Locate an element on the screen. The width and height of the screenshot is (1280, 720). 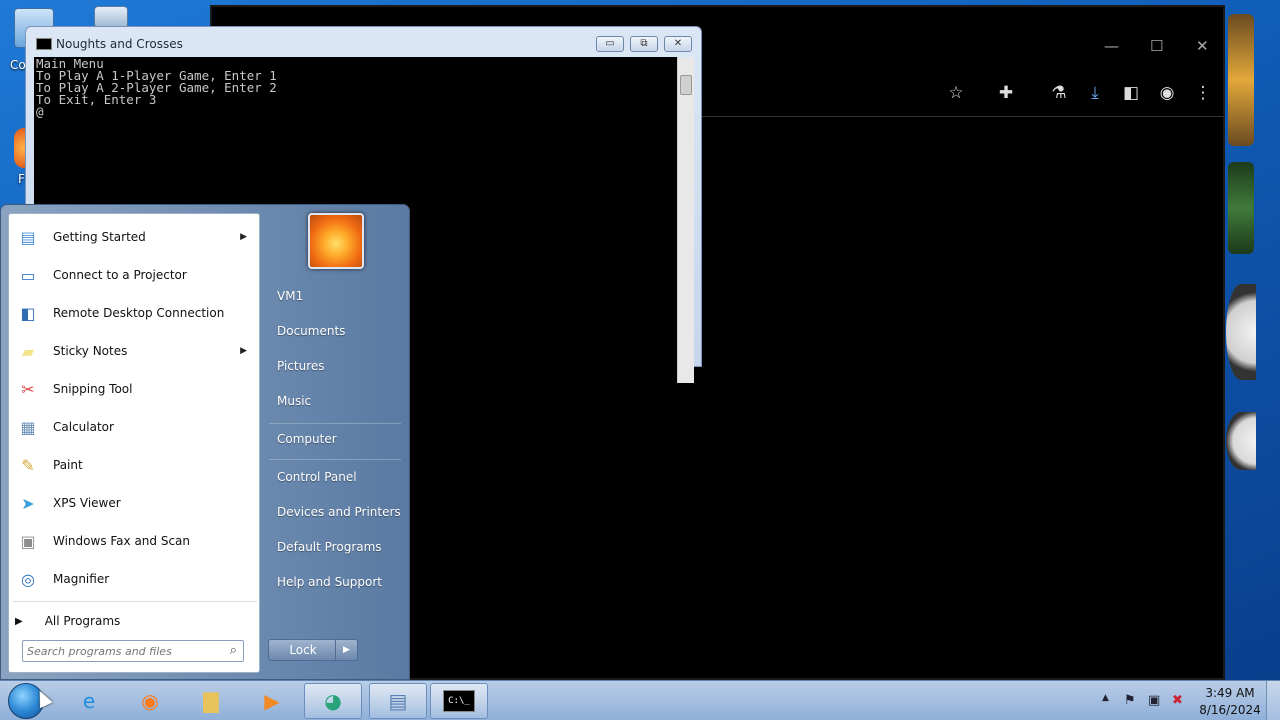
taskbar-media-player: ▶ is located at coordinates (272, 701).